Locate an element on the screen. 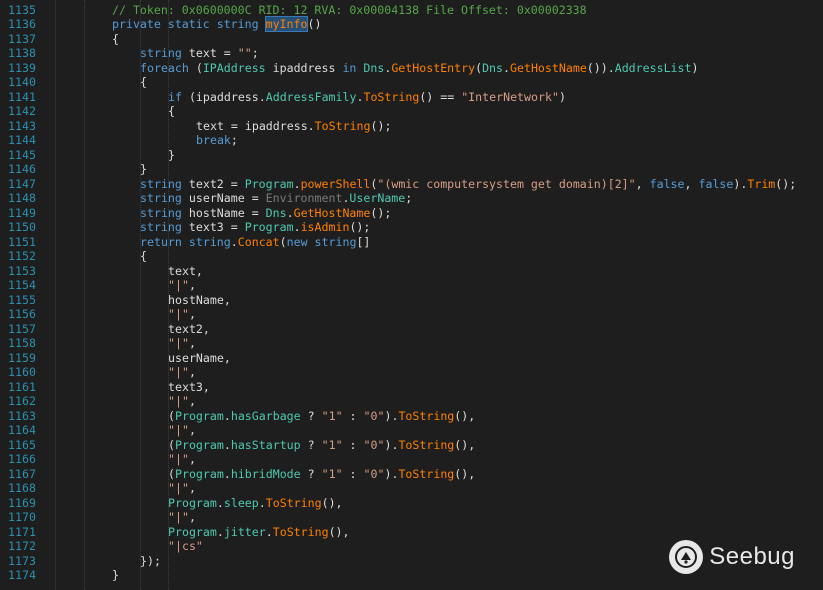  code-token: Trim is located at coordinates (761, 183).